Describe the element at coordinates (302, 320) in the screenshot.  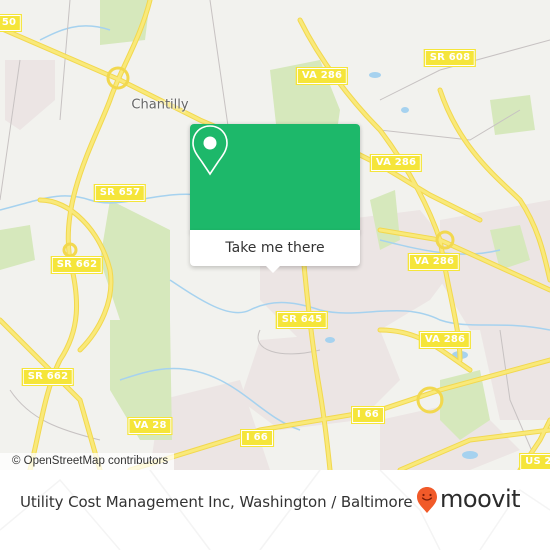
I see `road-shield-sr645: SR 645` at that location.